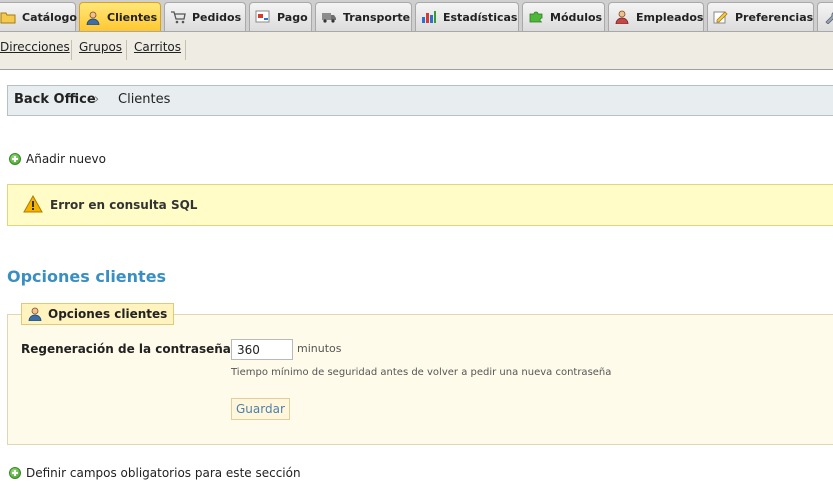  What do you see at coordinates (8, 17) in the screenshot?
I see `folder-icon` at bounding box center [8, 17].